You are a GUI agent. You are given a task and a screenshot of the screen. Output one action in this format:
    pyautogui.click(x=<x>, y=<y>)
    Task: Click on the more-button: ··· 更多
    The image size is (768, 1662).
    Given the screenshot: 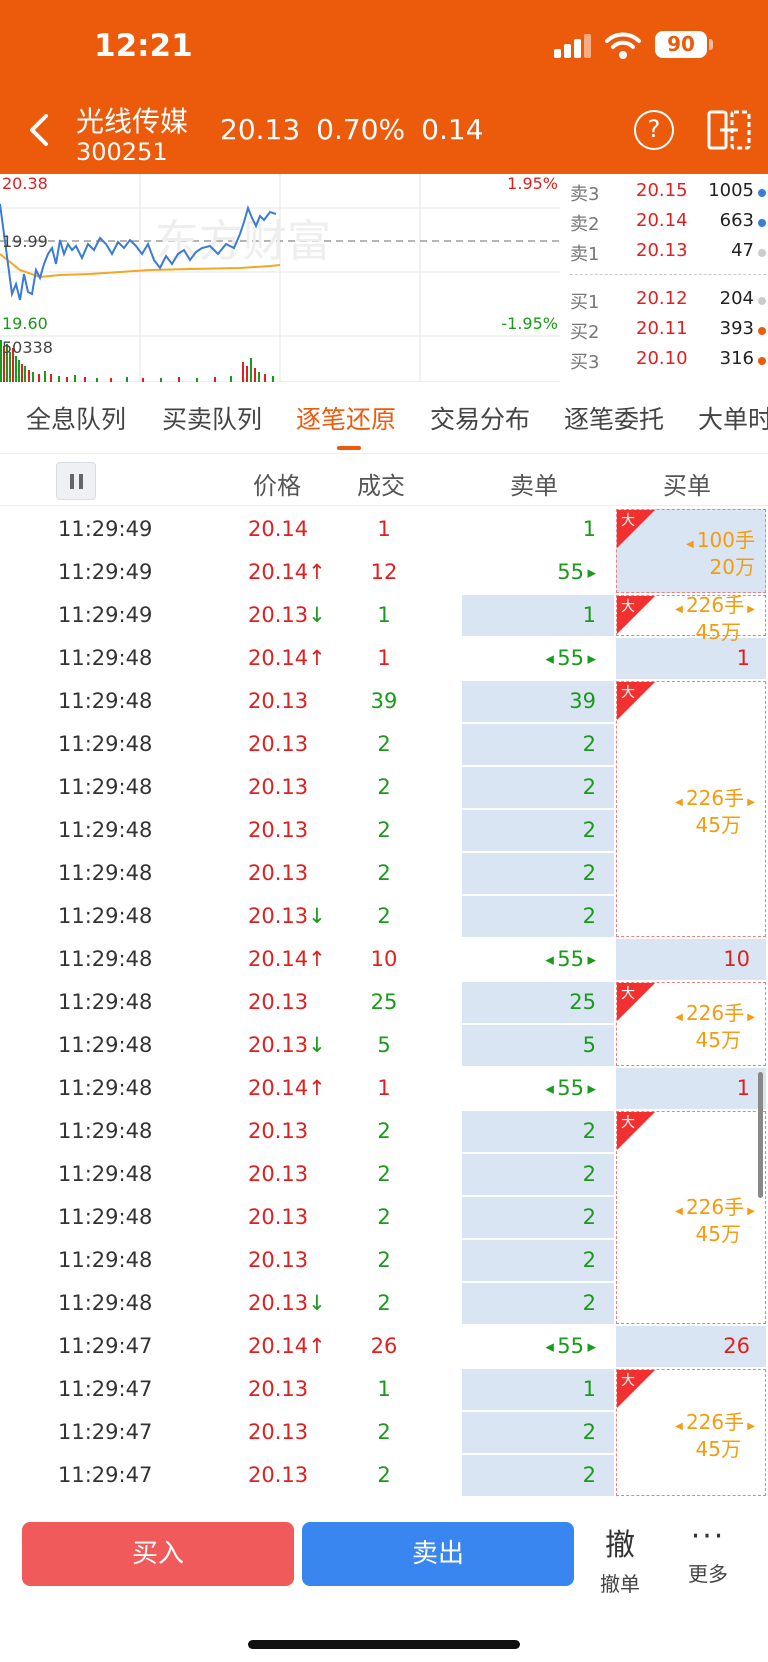 What is the action you would take?
    pyautogui.click(x=708, y=1553)
    